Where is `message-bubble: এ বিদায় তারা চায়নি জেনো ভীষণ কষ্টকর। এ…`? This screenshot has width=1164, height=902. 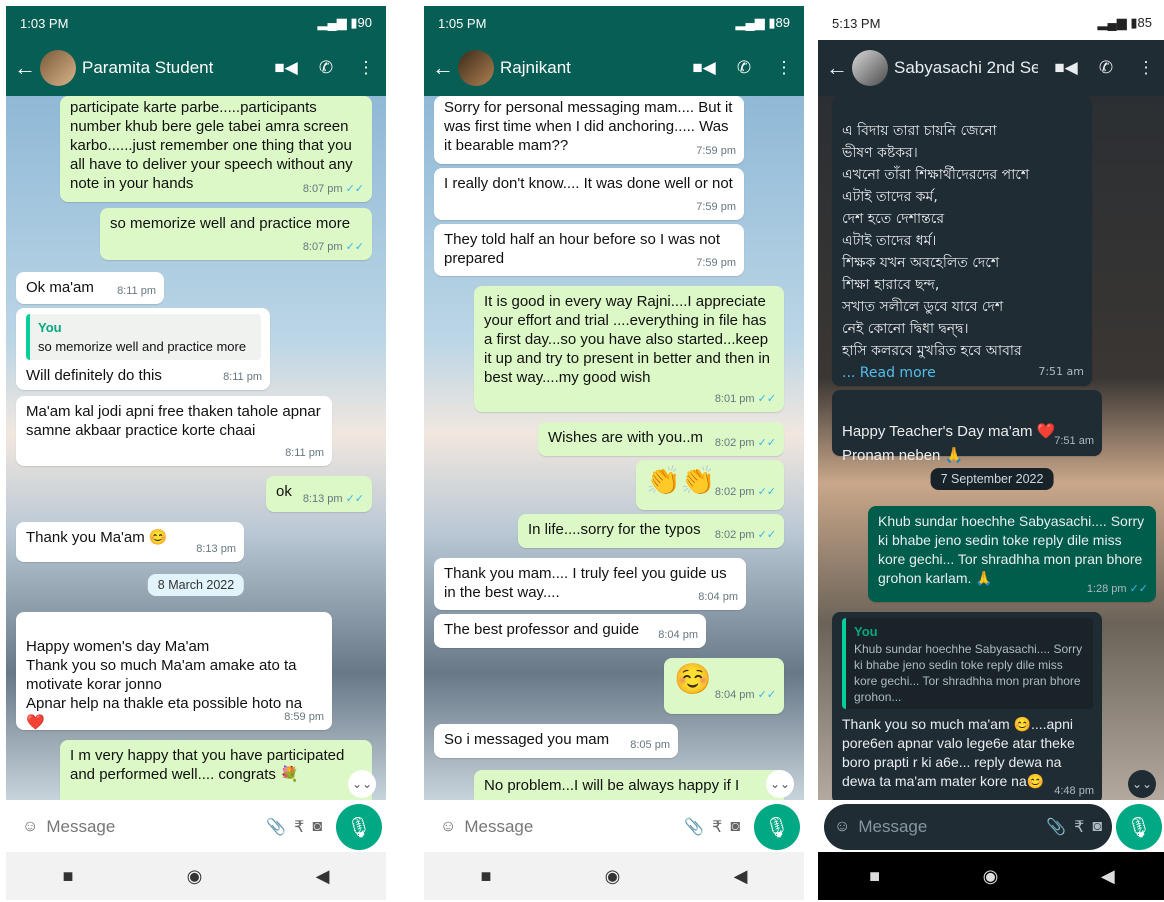 message-bubble: এ বিদায় তারা চায়নি জেনো ভীষণ কষ্টকর। এ… is located at coordinates (962, 241).